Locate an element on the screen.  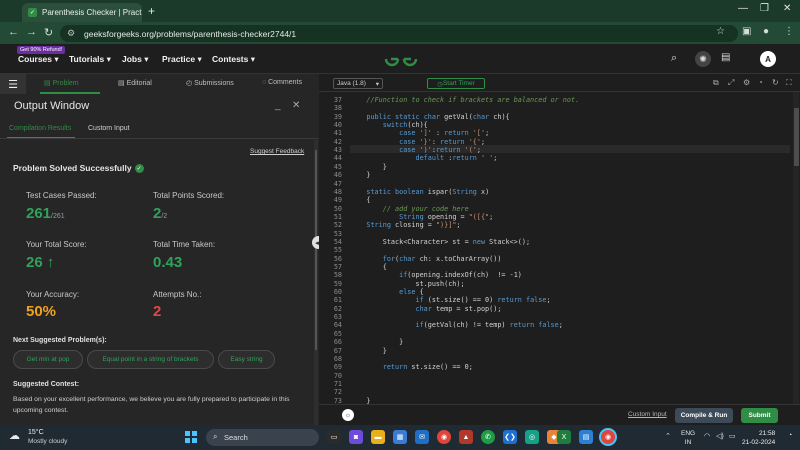
excel-icon: X is located at coordinates (564, 437).